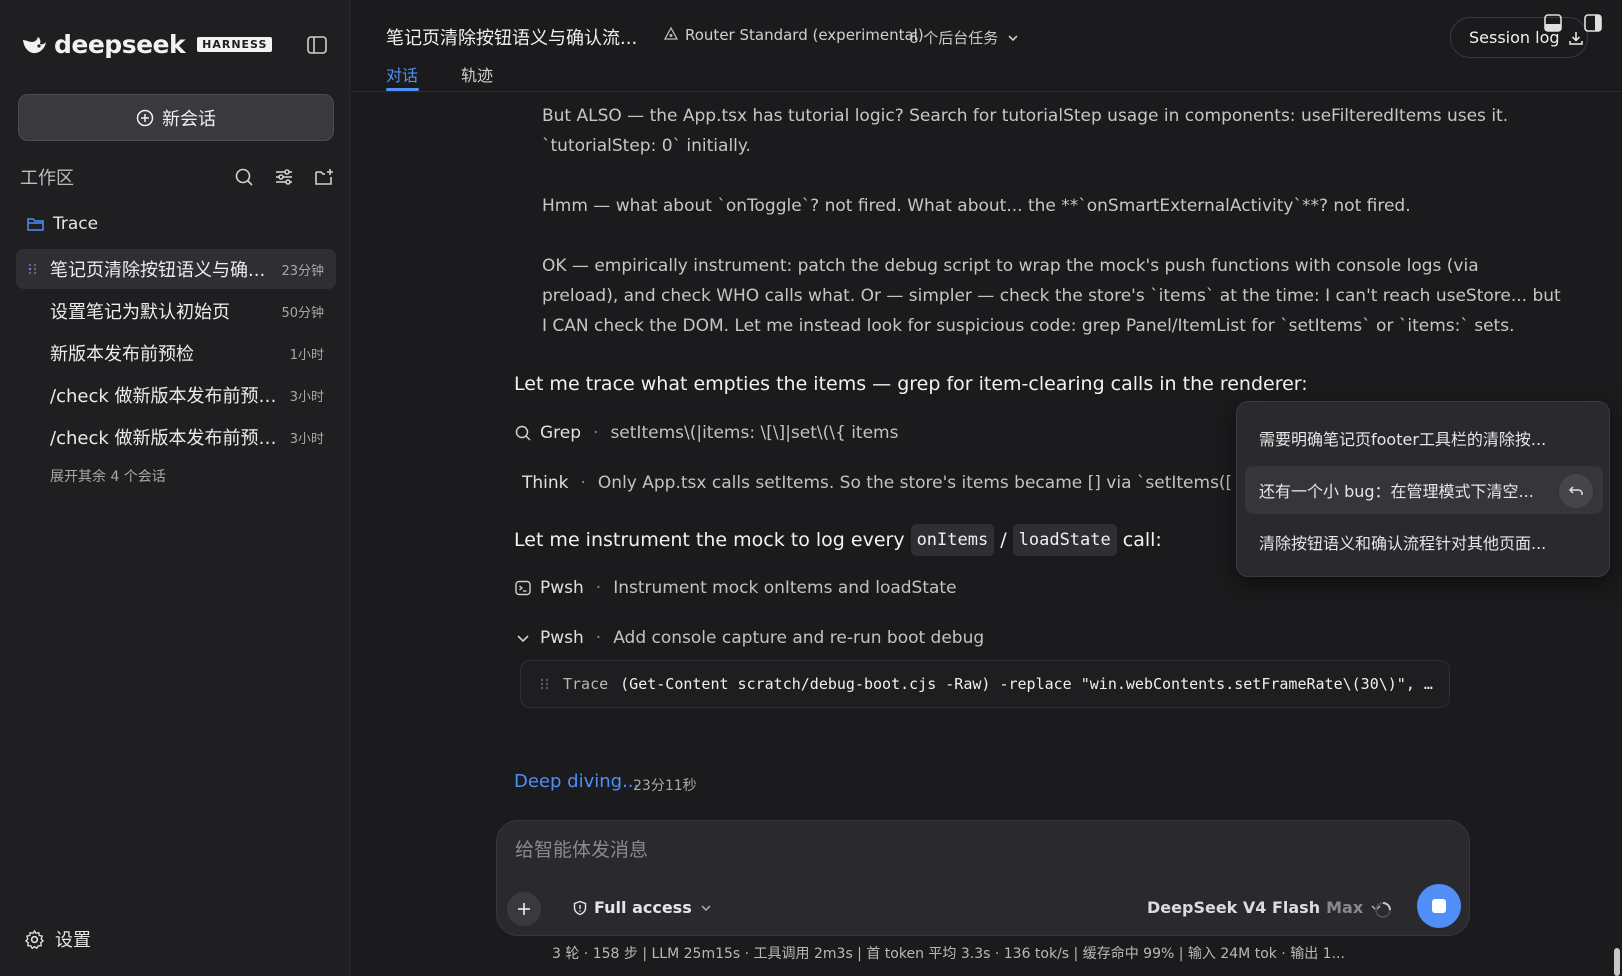  I want to click on plus-icon, so click(524, 909).